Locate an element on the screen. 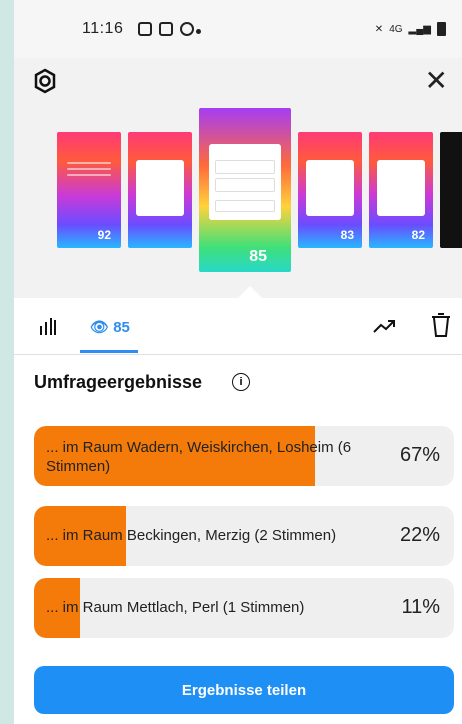 The image size is (462, 724). story-stats-bar: 👁 85 is located at coordinates (238, 327).